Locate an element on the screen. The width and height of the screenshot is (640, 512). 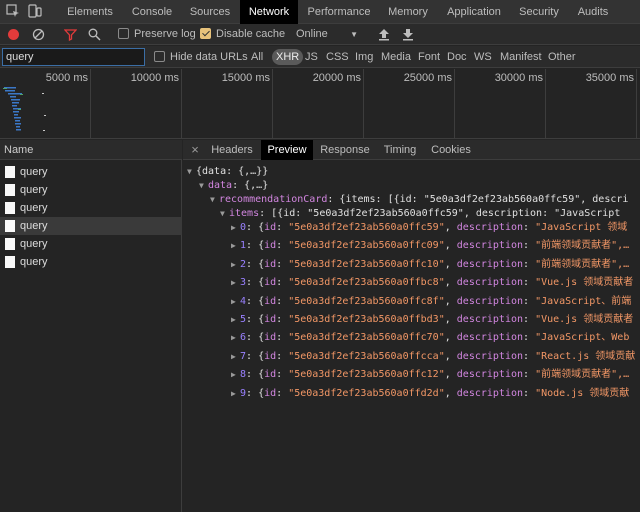
filter-type-doc: Doc is located at coordinates (457, 57).